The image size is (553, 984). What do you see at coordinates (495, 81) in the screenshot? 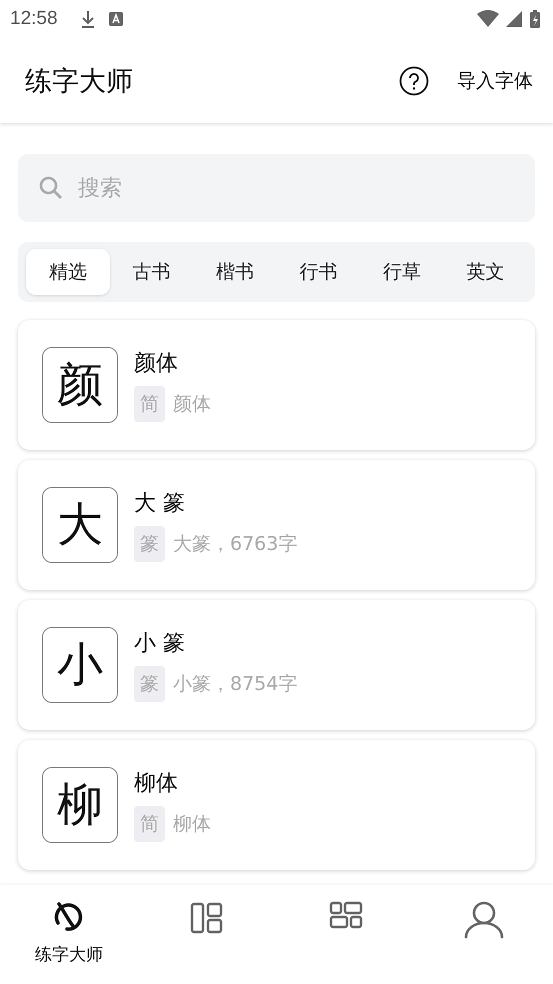
I see `import-font-button: 导入字体` at bounding box center [495, 81].